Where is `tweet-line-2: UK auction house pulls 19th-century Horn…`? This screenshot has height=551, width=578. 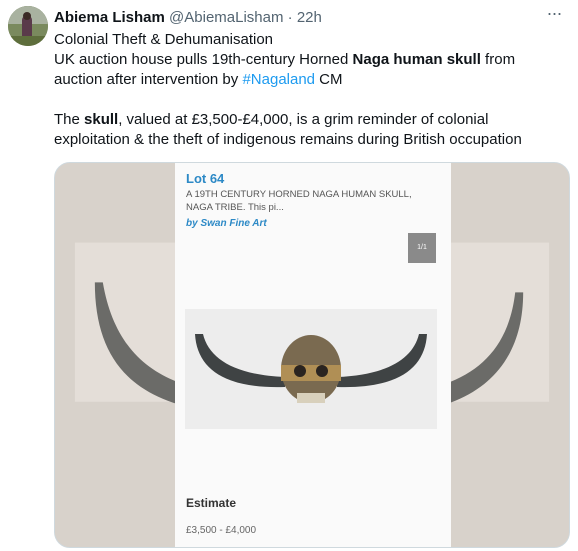 tweet-line-2: UK auction house pulls 19th-century Horn… is located at coordinates (310, 60).